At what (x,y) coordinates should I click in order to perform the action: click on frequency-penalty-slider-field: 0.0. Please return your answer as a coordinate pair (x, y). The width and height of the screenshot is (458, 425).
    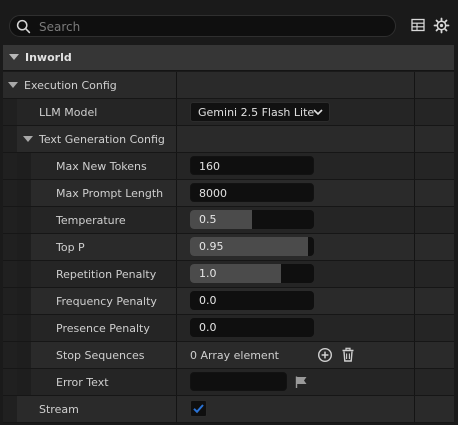
    Looking at the image, I should click on (252, 300).